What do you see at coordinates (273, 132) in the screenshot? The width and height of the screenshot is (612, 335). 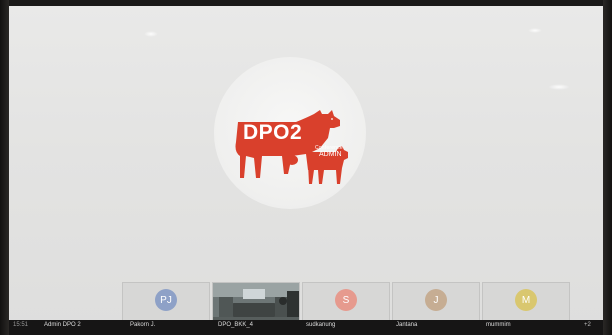 I see `logo-text: DPO2` at bounding box center [273, 132].